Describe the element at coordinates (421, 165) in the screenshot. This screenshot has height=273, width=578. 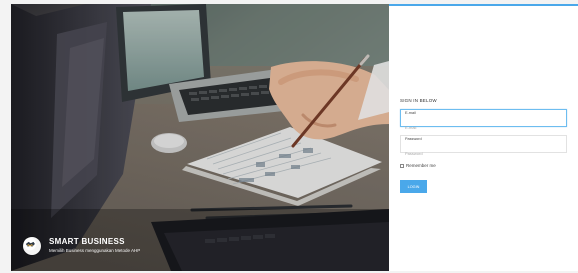
I see `remember-me-label: Remember me` at that location.